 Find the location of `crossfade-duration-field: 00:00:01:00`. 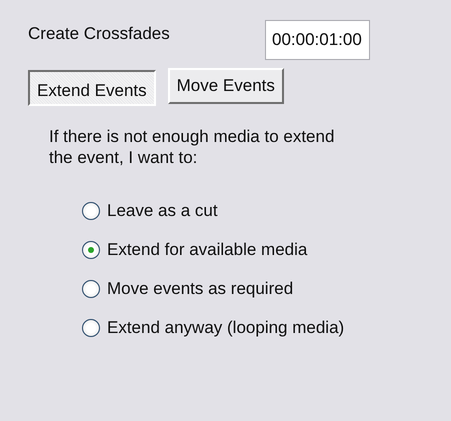

crossfade-duration-field: 00:00:01:00 is located at coordinates (317, 40).